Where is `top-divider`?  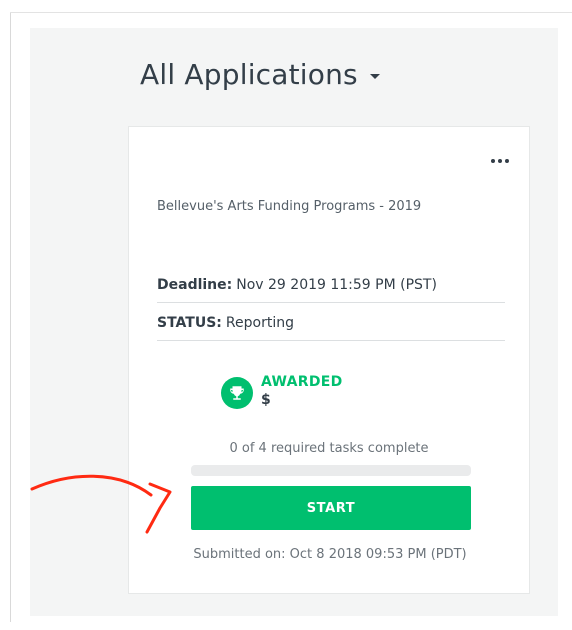 top-divider is located at coordinates (291, 12).